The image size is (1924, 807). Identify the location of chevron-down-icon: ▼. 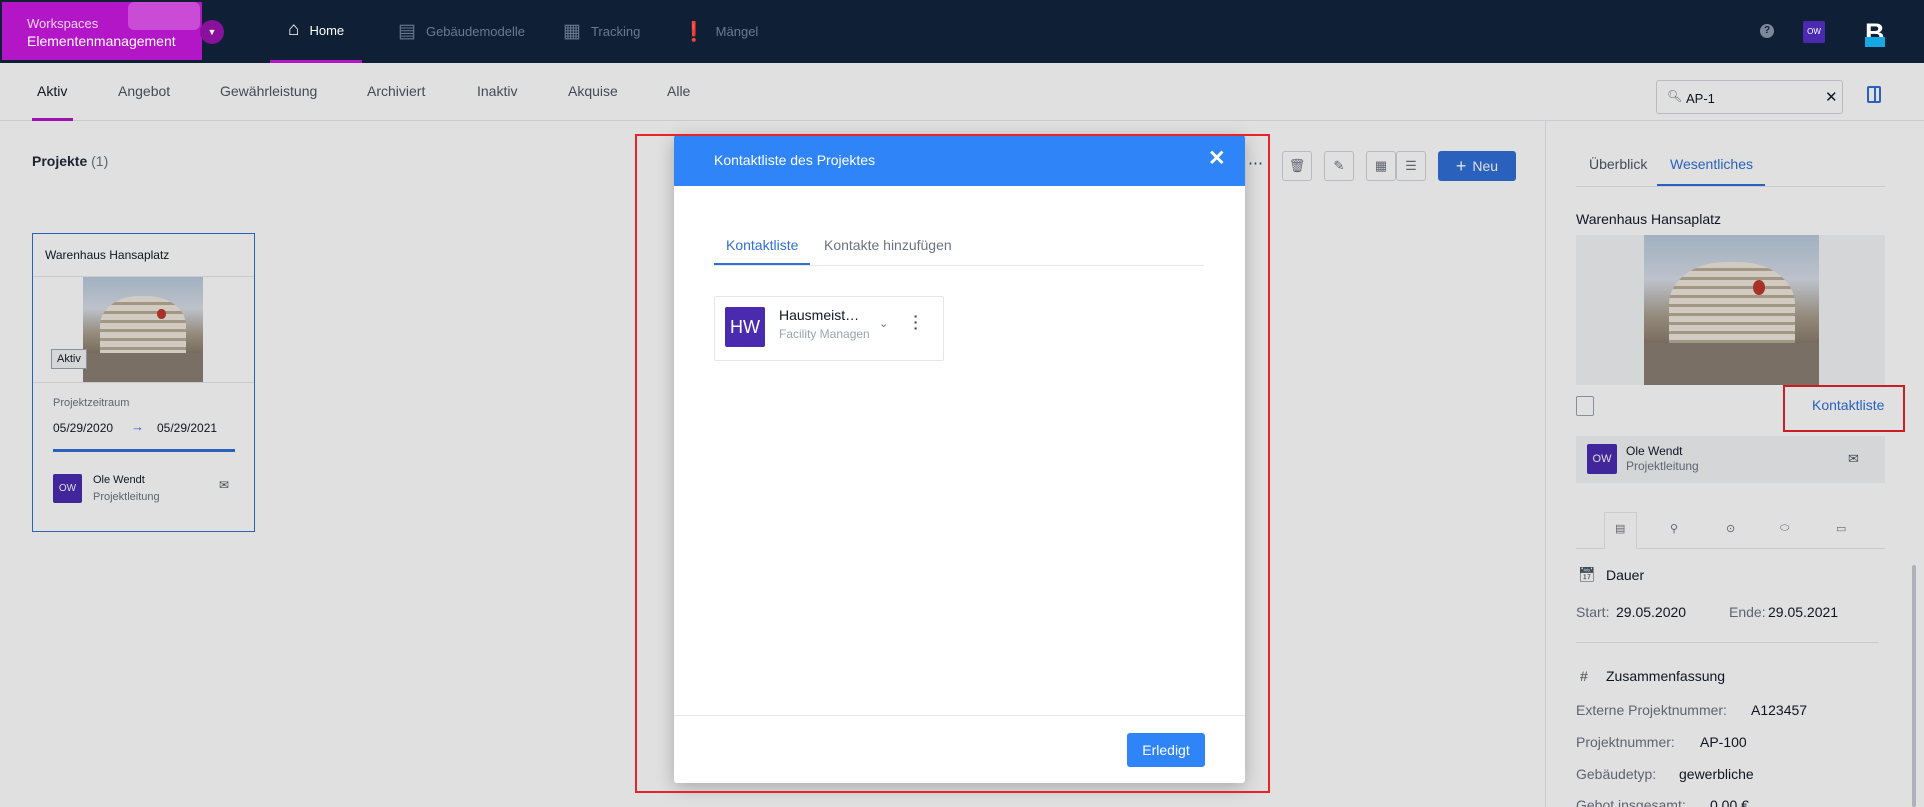
(212, 32).